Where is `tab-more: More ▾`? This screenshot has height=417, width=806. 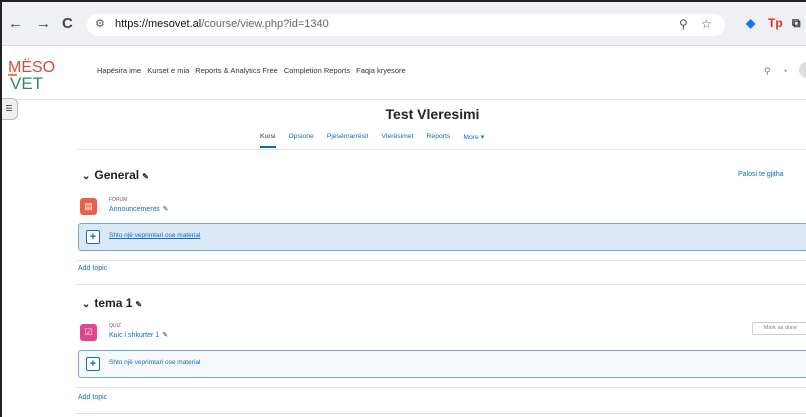 tab-more: More ▾ is located at coordinates (473, 140).